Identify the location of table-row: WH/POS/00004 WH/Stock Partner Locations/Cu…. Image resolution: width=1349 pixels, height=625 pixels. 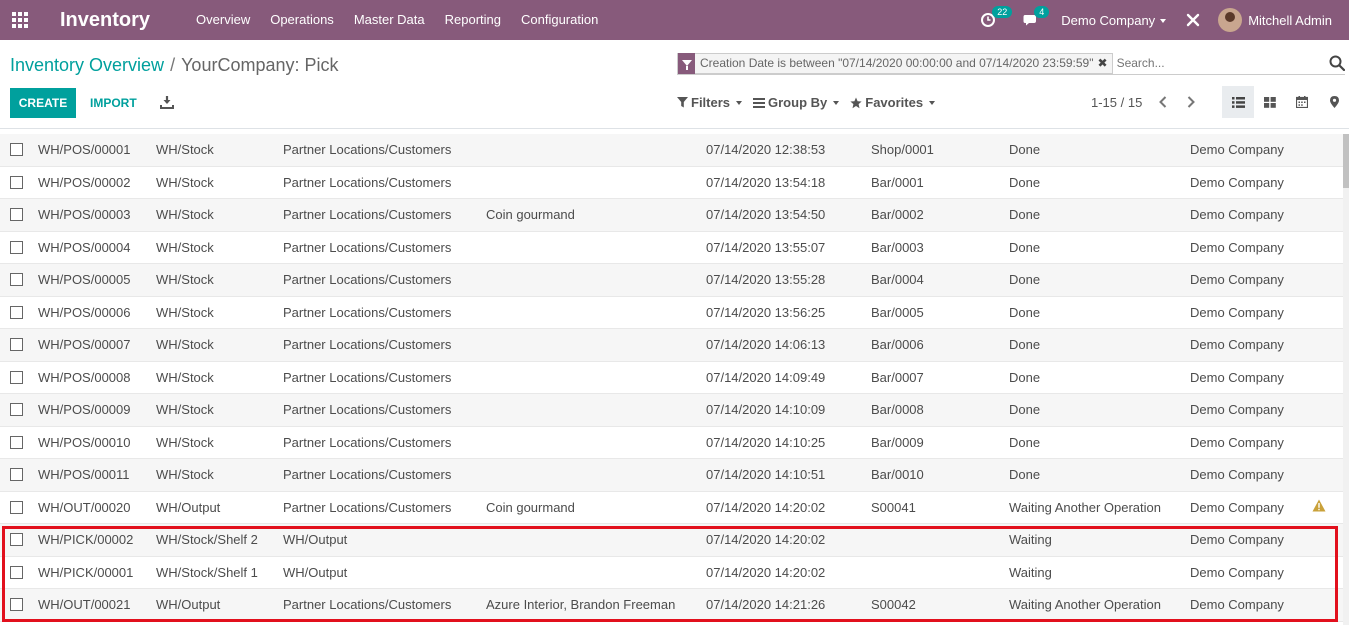
(671, 247).